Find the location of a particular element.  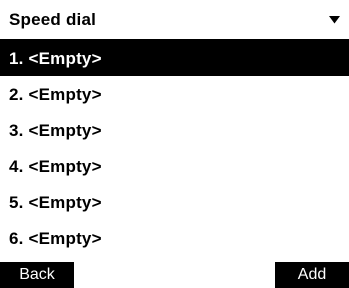

chevron-down-icon is located at coordinates (334, 20).